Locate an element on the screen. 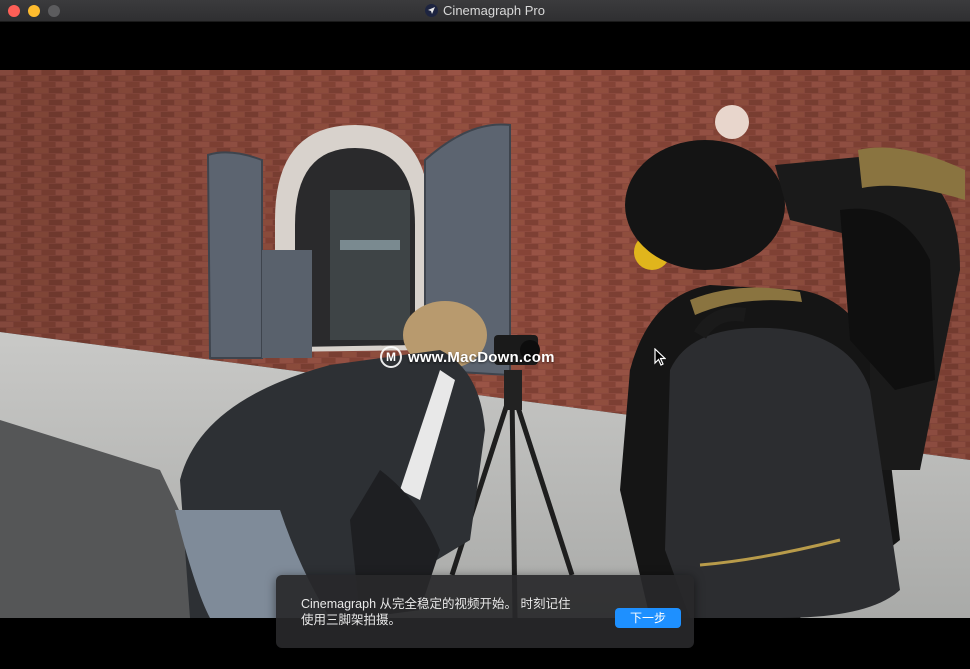 The width and height of the screenshot is (970, 669). next-step-button: 下一步 is located at coordinates (648, 618).